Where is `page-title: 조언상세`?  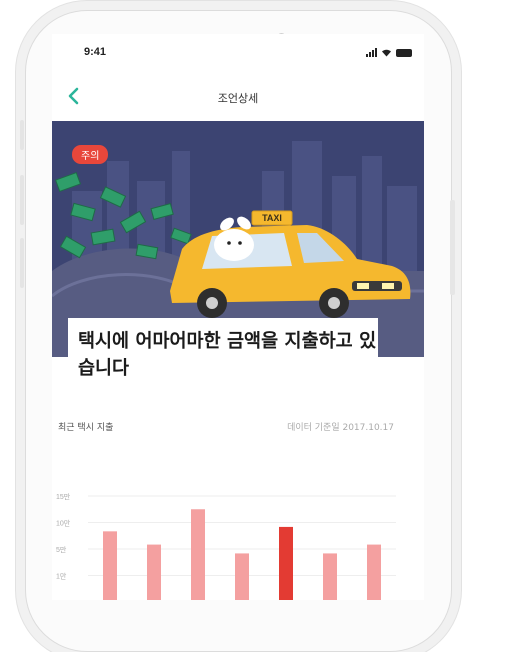 page-title: 조언상세 is located at coordinates (238, 98).